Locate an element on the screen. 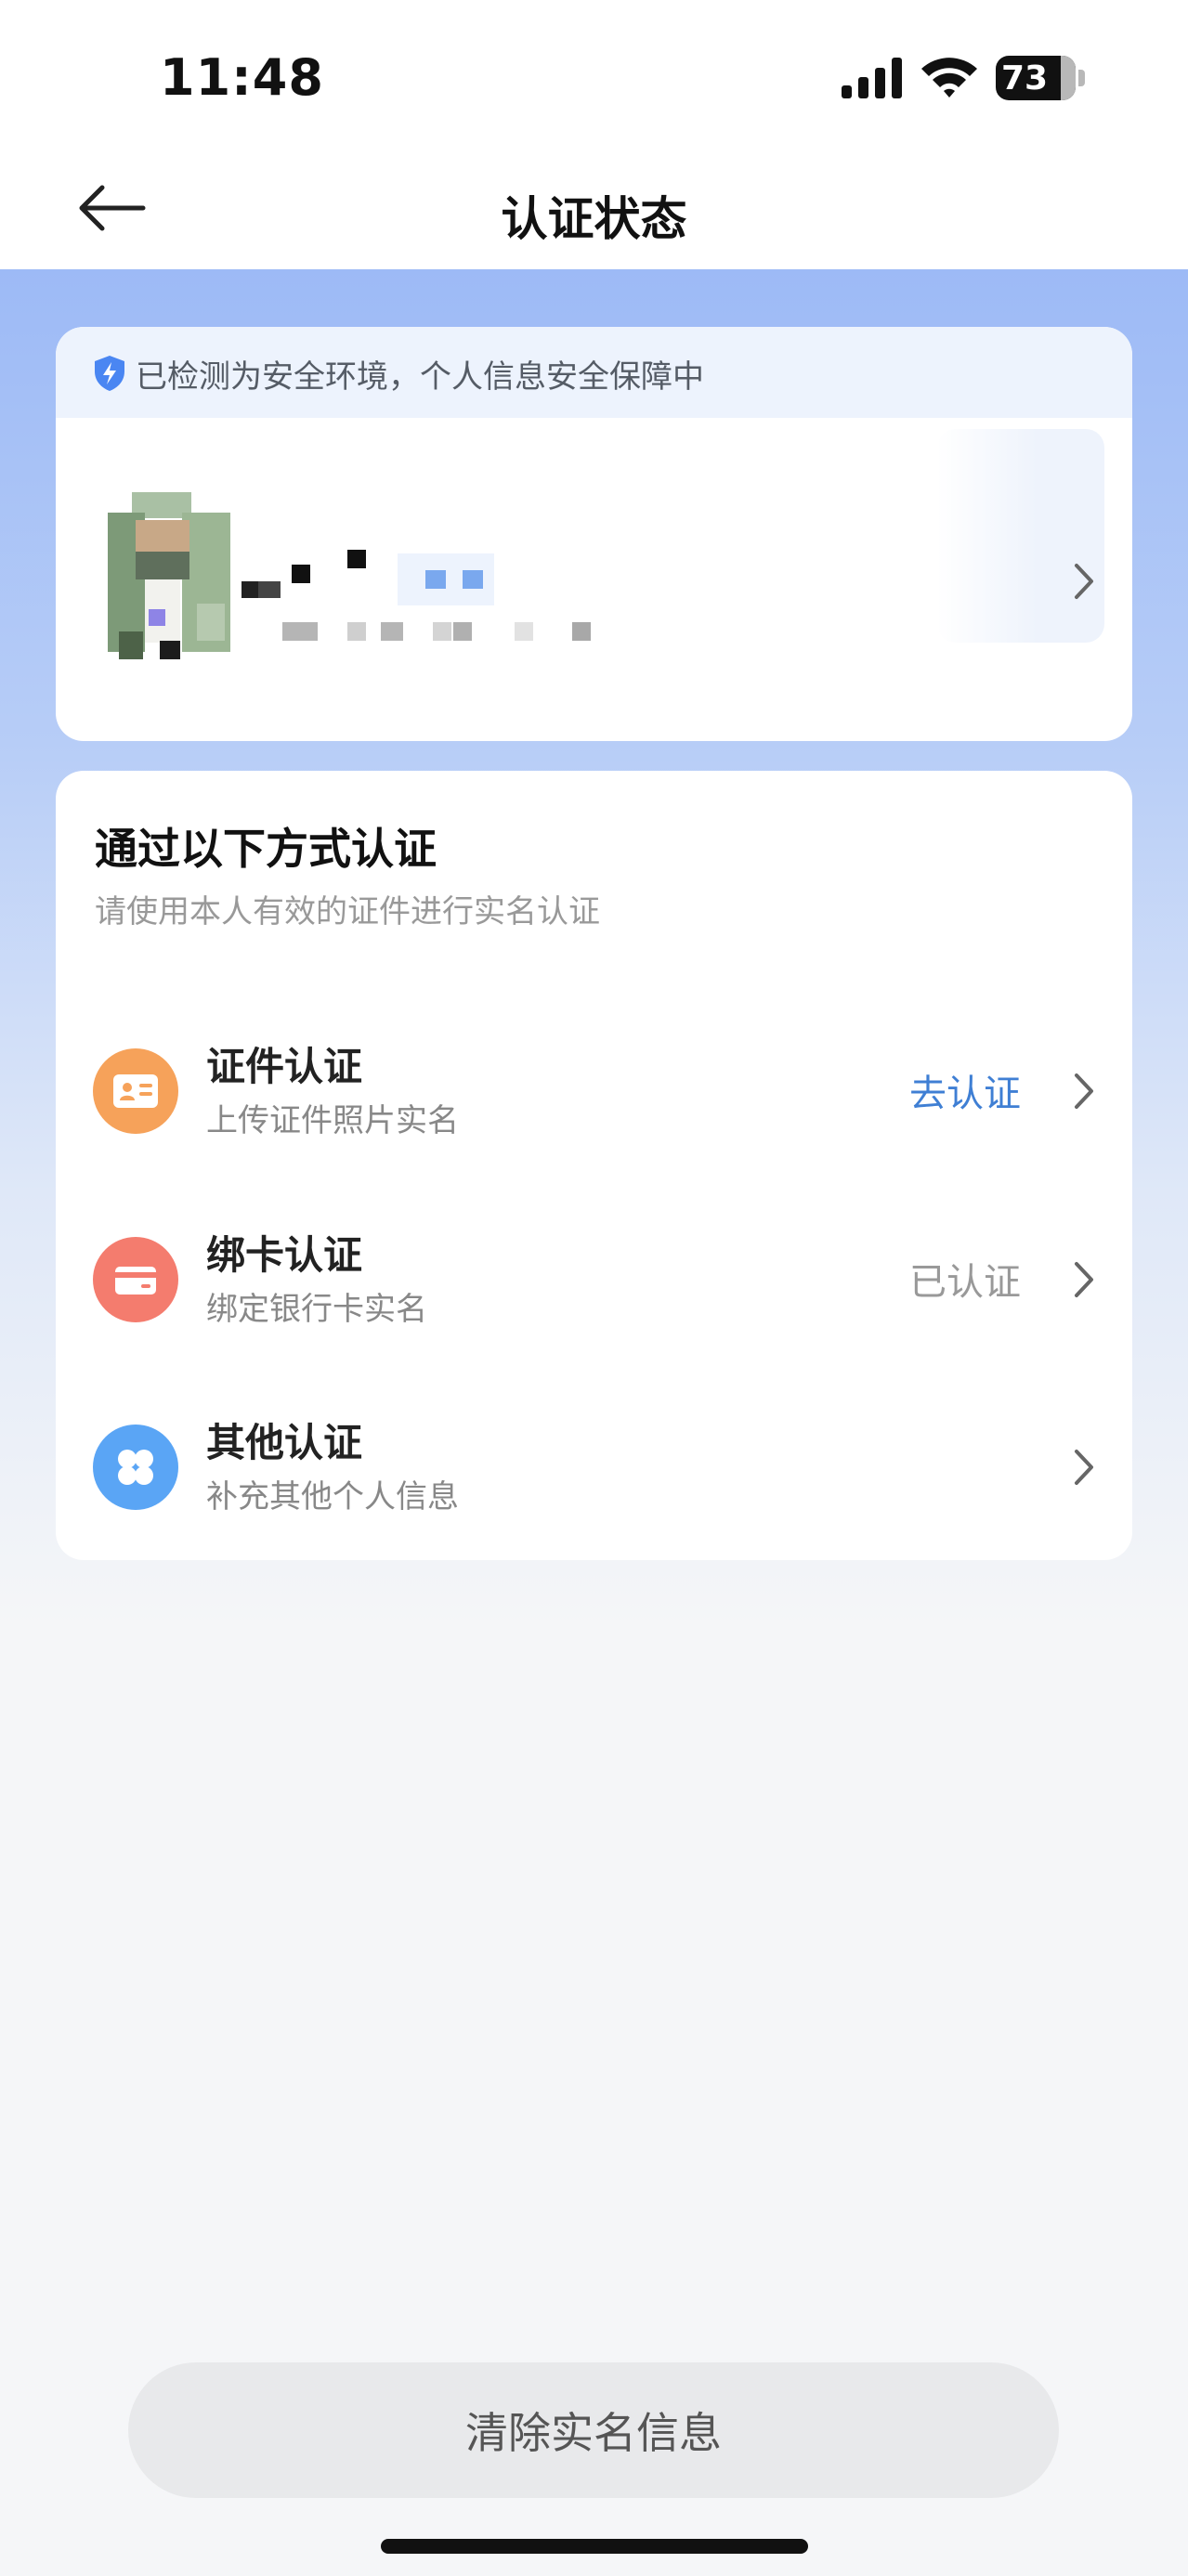 This screenshot has height=2576, width=1188. card-decoration is located at coordinates (1020, 536).